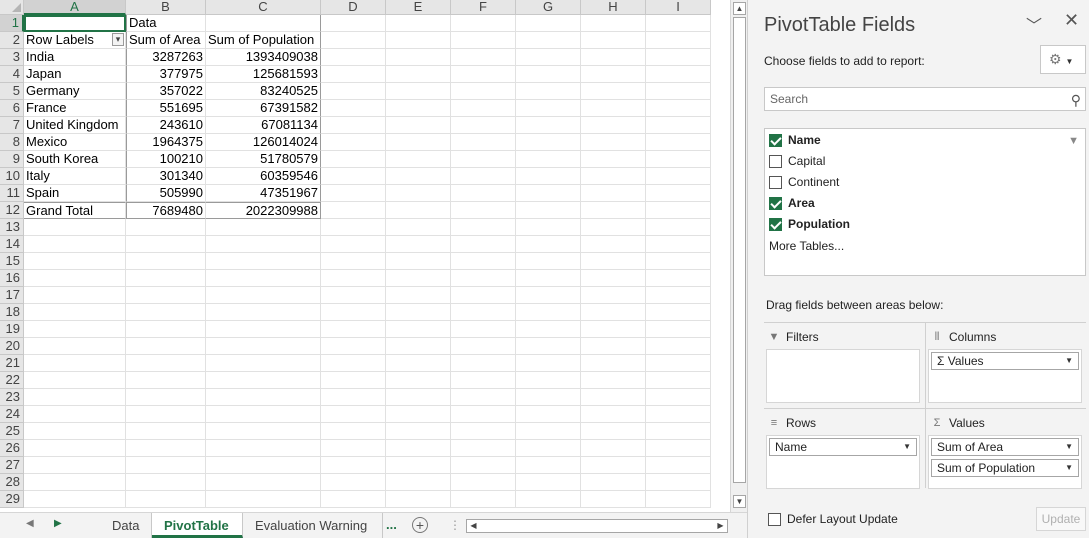  What do you see at coordinates (263, 414) in the screenshot?
I see `cell-c24` at bounding box center [263, 414].